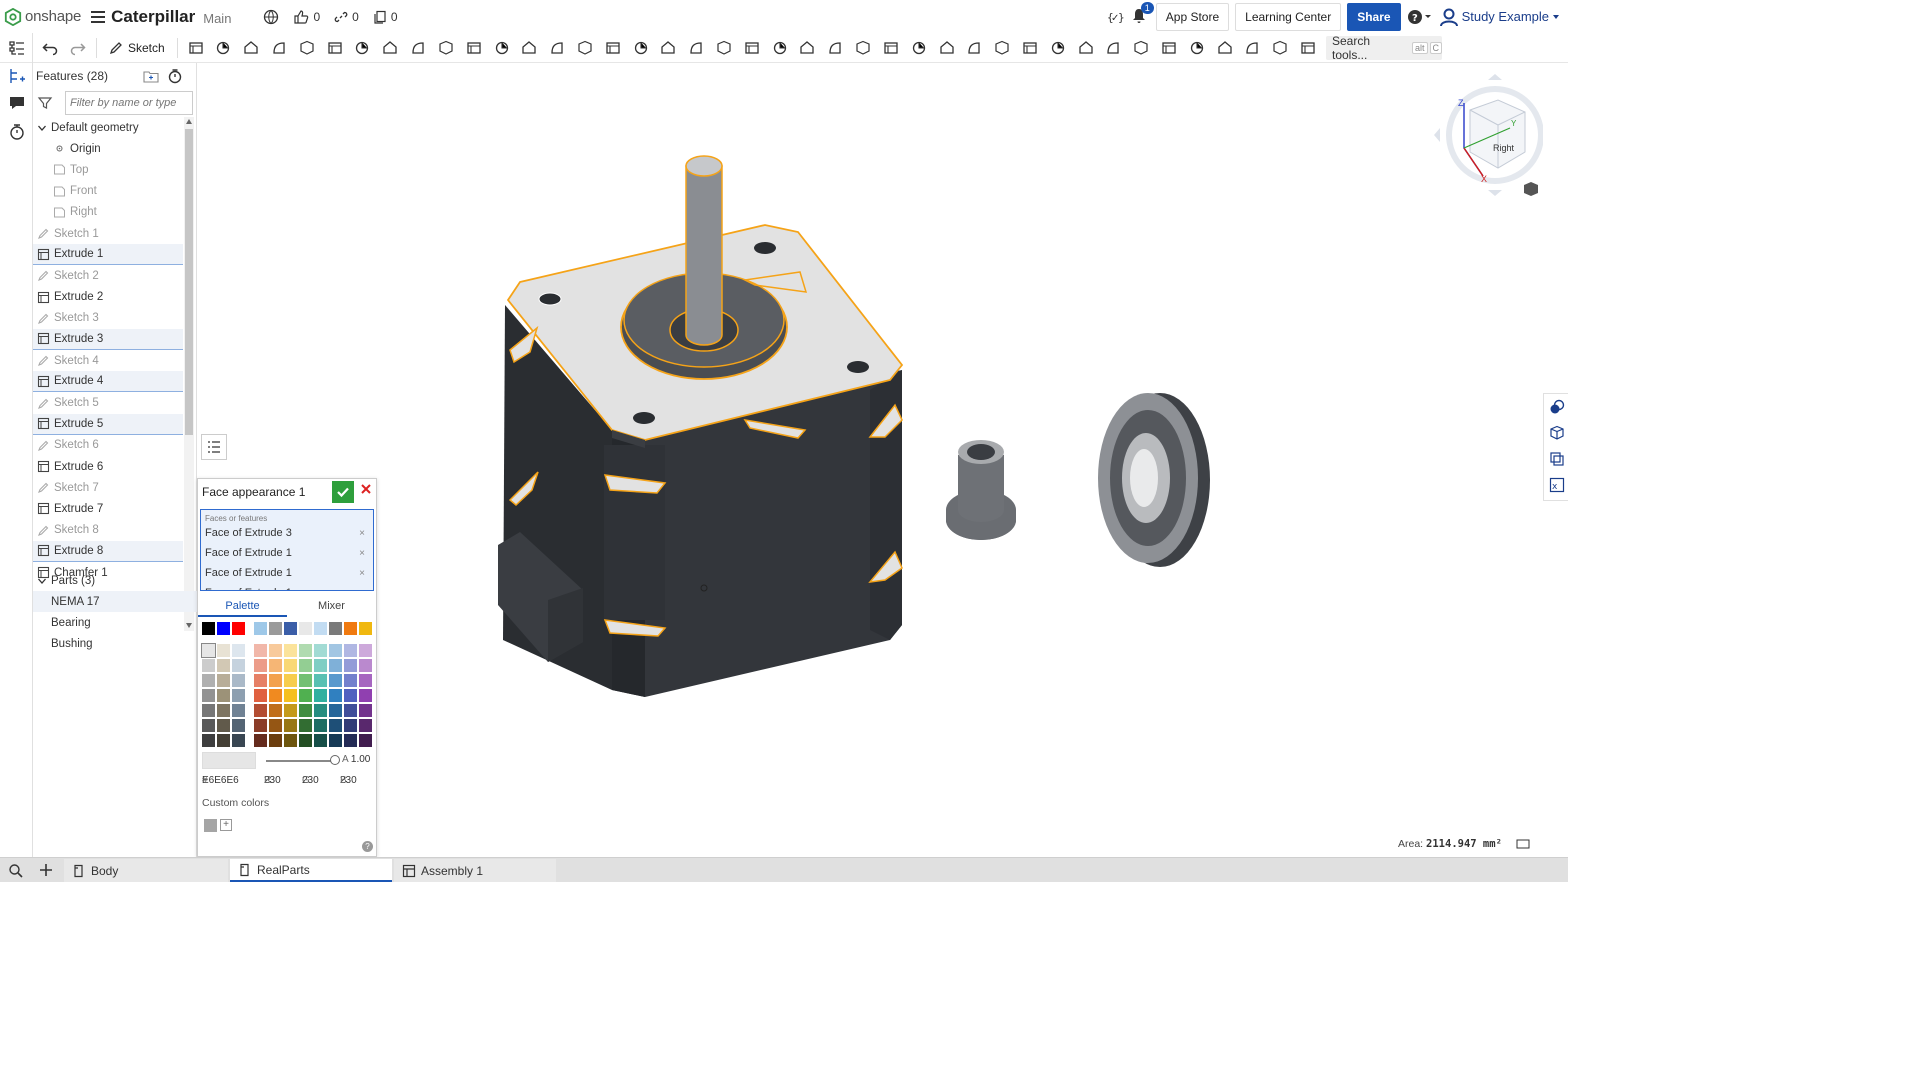 The image size is (1920, 1080). Describe the element at coordinates (108, 191) in the screenshot. I see `feature-item: Front` at that location.